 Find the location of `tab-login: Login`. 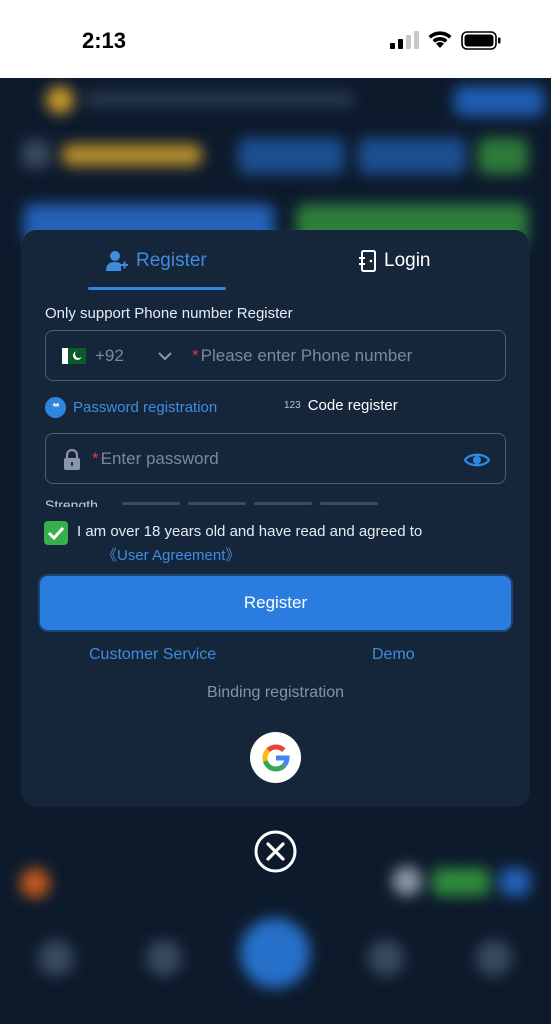

tab-login: Login is located at coordinates (394, 261).